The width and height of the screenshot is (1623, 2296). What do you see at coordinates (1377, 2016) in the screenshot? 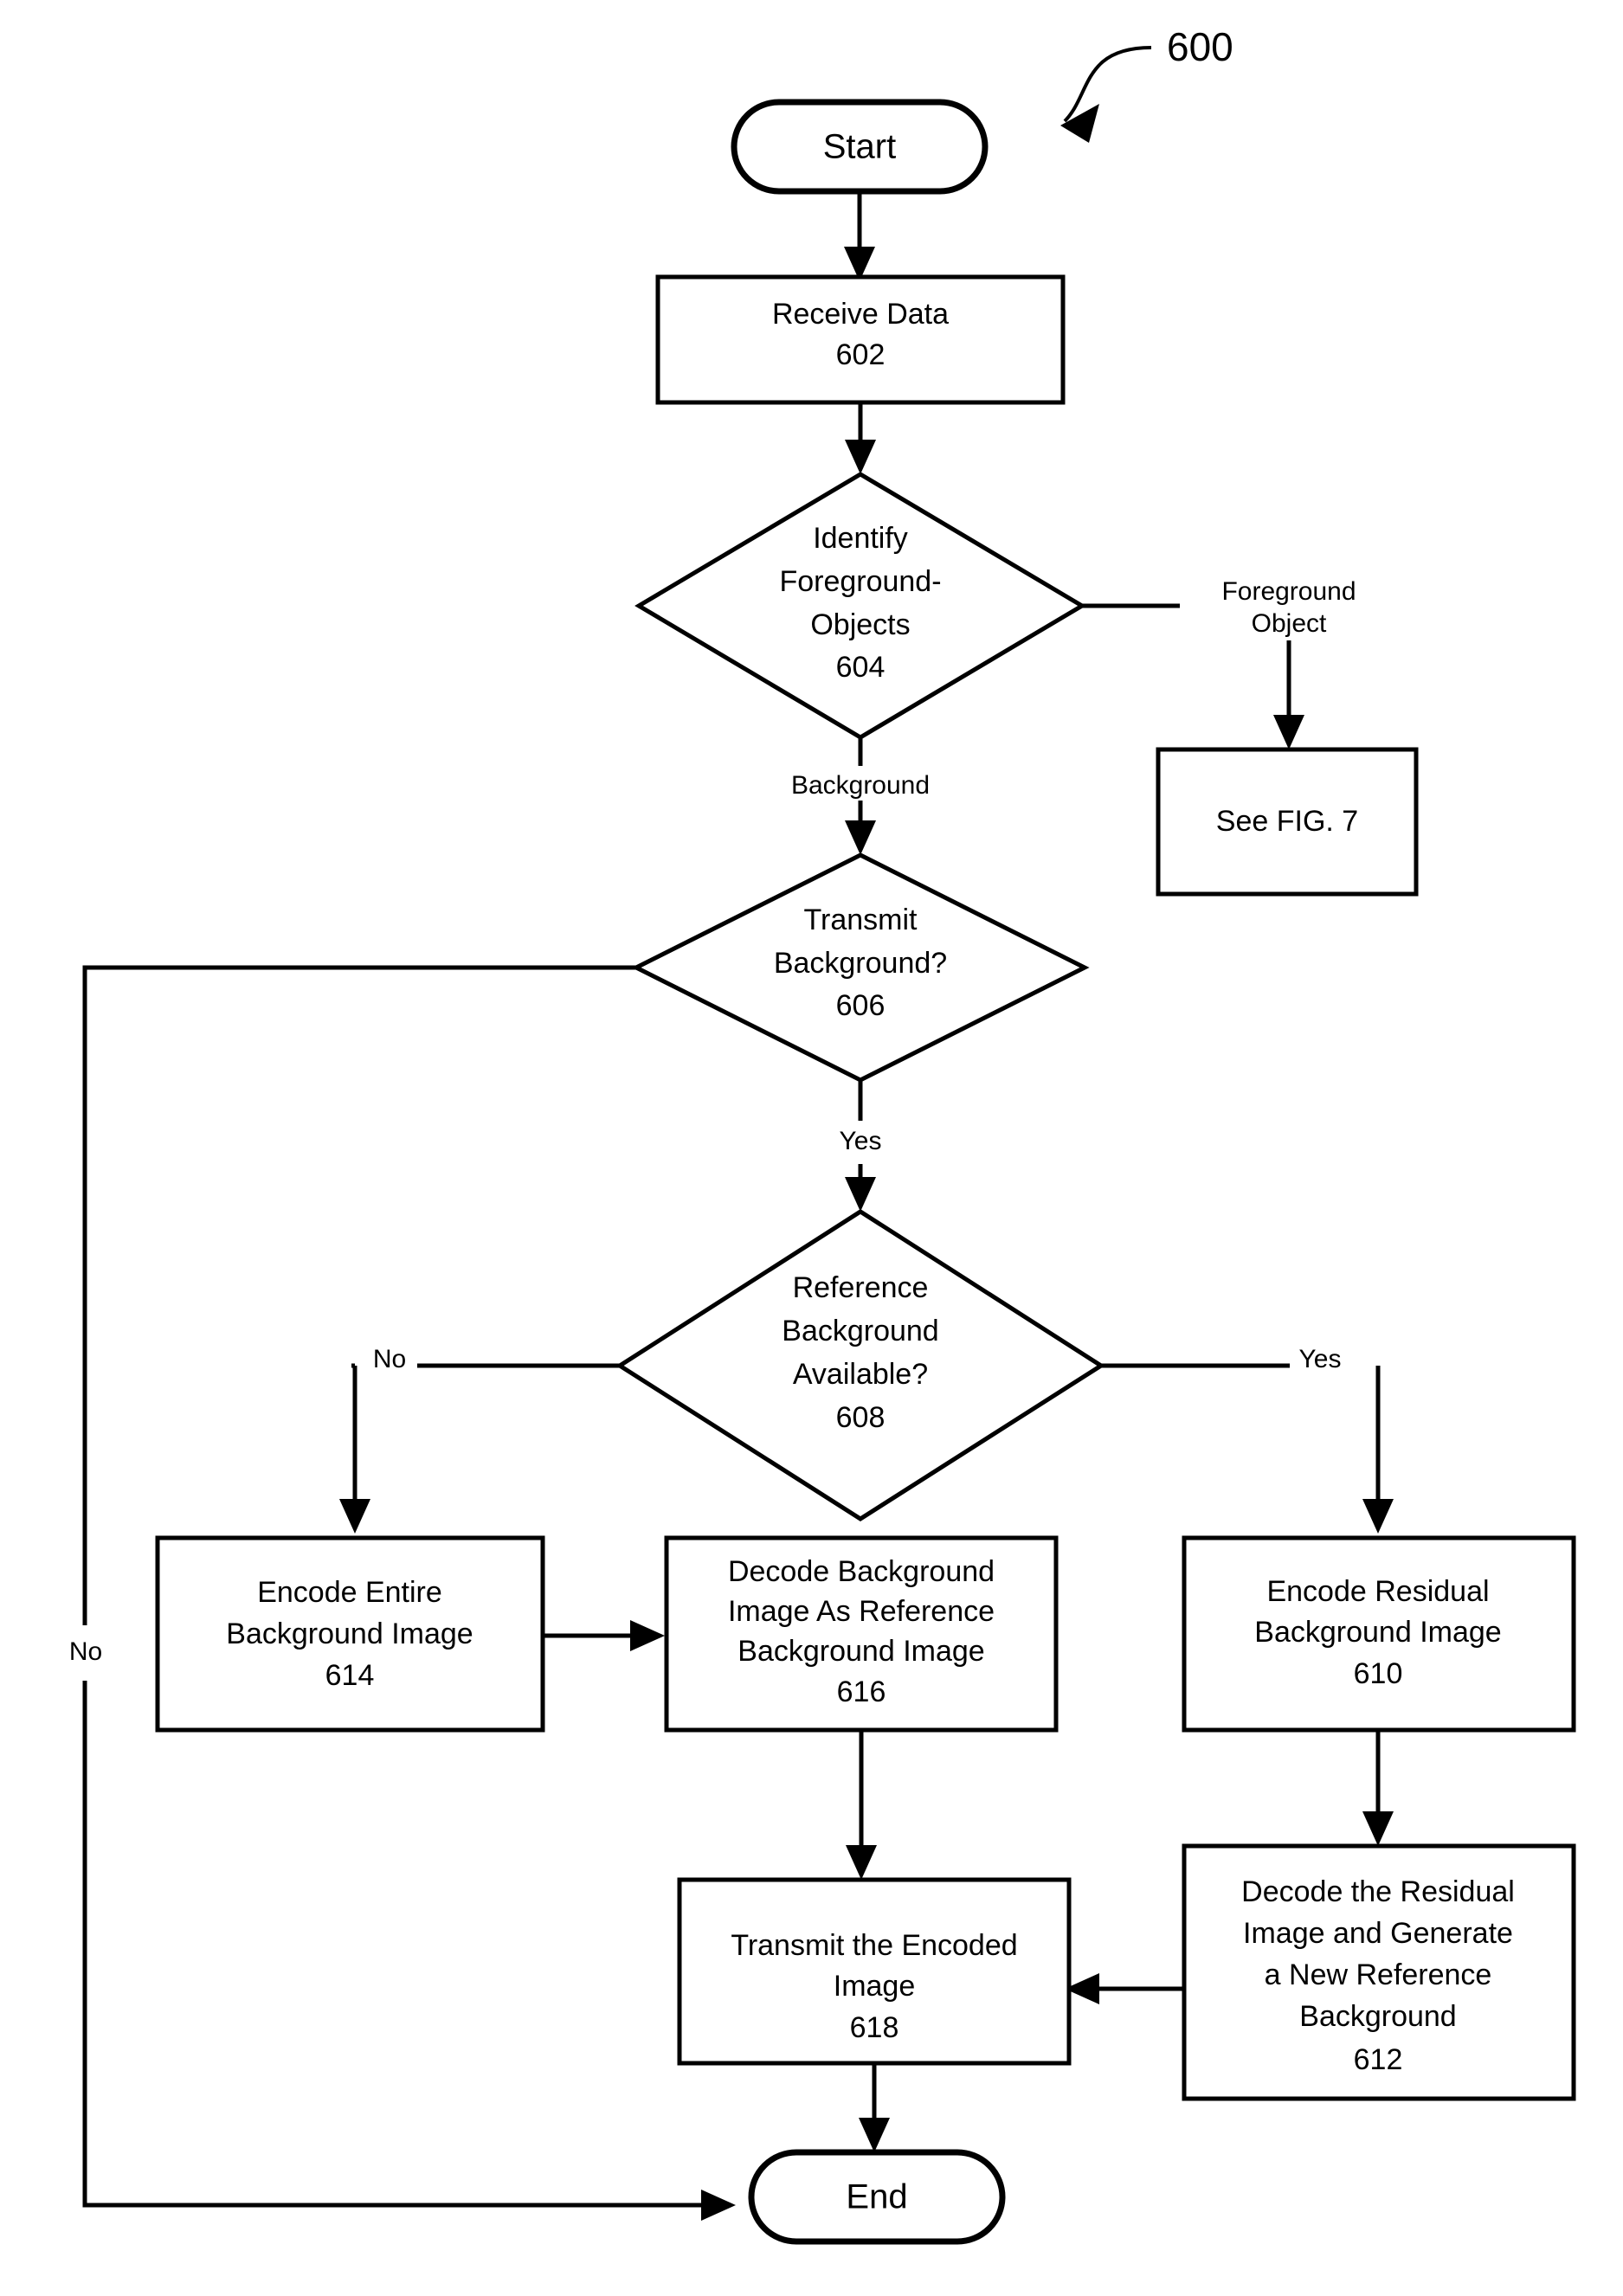
I see `decode-residual-line4: Background` at bounding box center [1377, 2016].